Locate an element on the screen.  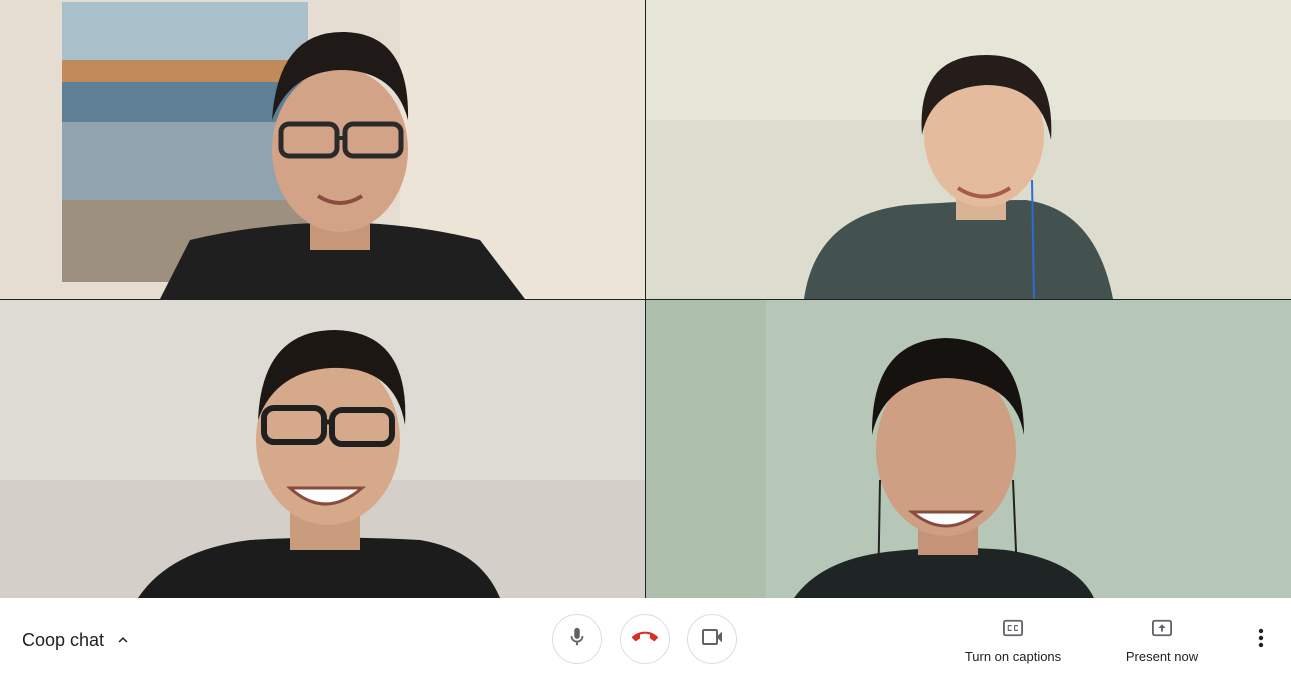
chevron-up-icon is located at coordinates (123, 640).